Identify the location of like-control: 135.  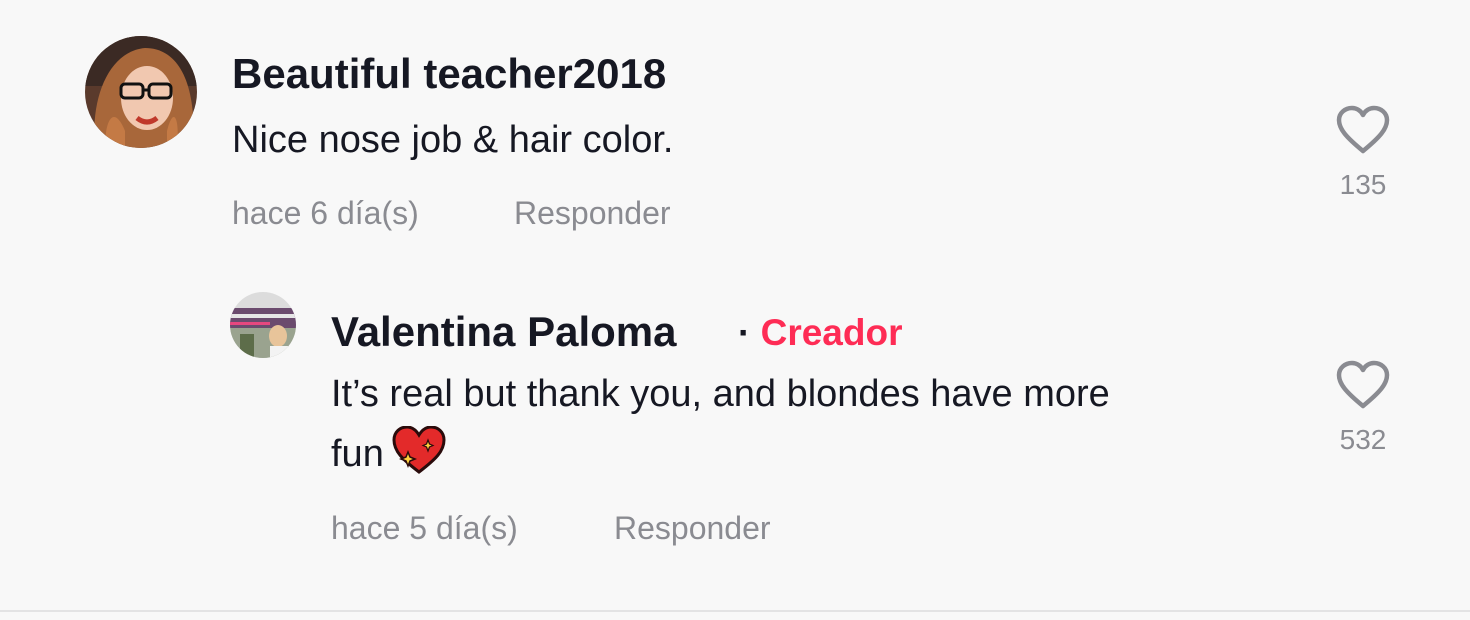
(1363, 153).